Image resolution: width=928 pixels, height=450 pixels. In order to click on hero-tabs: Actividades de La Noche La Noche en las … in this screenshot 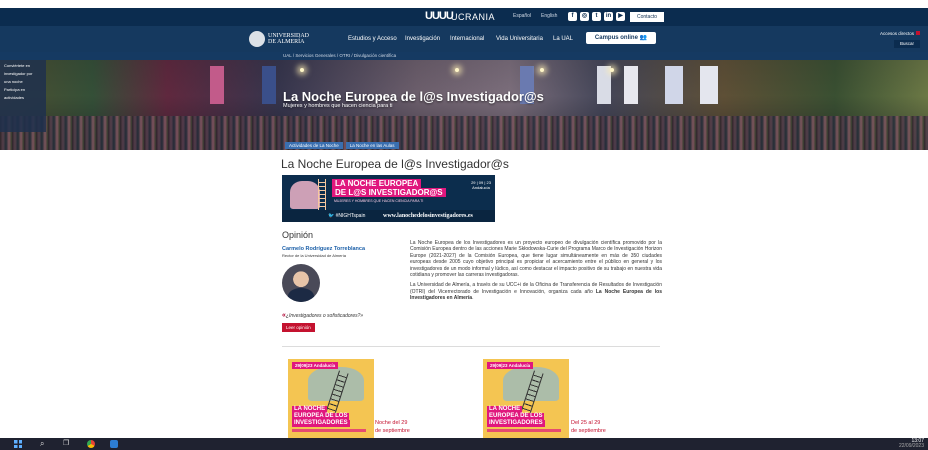, I will do `click(342, 145)`.